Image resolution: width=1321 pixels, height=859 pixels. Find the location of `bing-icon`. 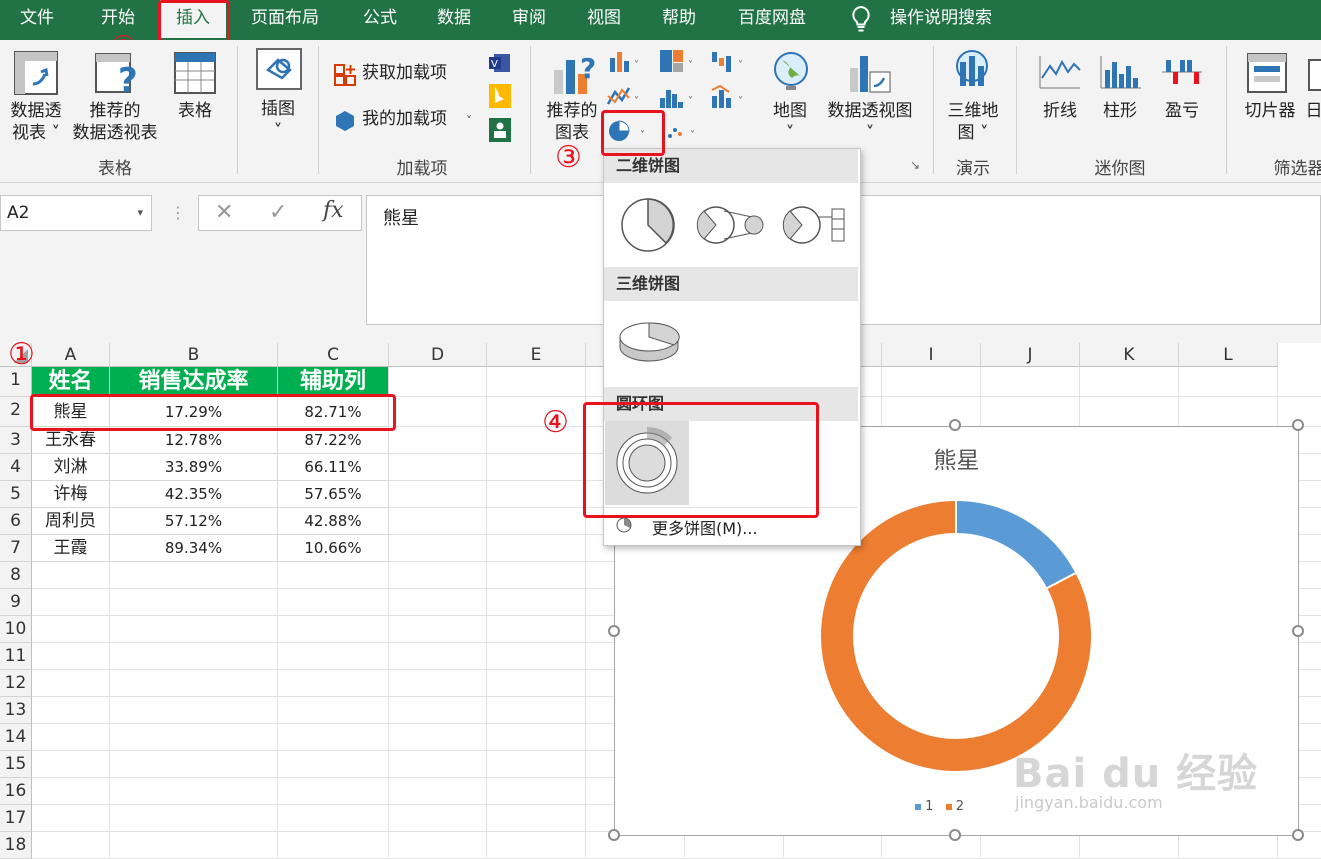

bing-icon is located at coordinates (500, 98).